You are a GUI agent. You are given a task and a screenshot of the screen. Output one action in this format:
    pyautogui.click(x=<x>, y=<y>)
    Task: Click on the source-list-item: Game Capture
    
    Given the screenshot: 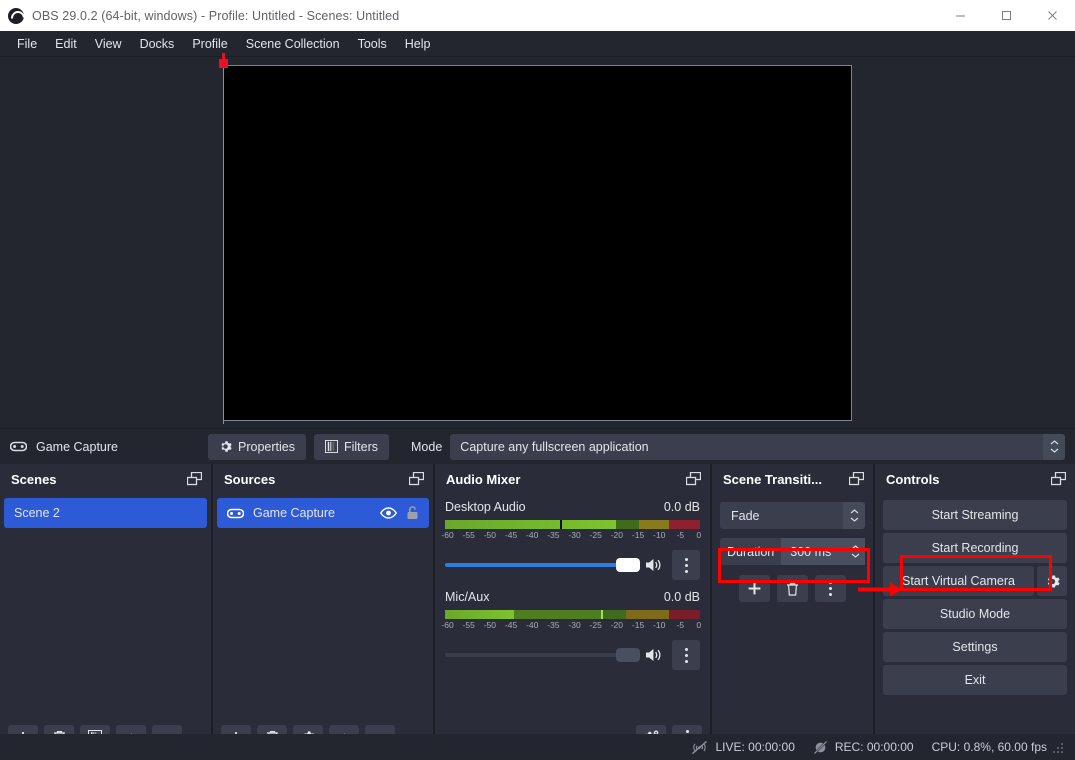 What is the action you would take?
    pyautogui.click(x=323, y=513)
    